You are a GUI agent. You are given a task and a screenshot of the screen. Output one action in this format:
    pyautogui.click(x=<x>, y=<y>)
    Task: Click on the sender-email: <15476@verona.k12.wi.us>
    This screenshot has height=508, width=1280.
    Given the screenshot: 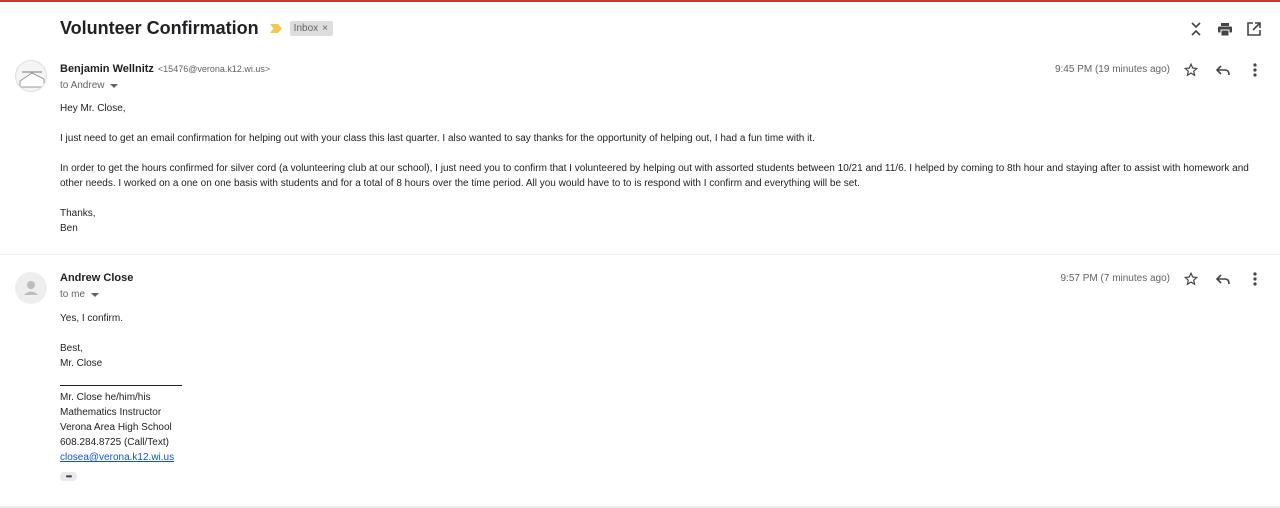 What is the action you would take?
    pyautogui.click(x=214, y=69)
    